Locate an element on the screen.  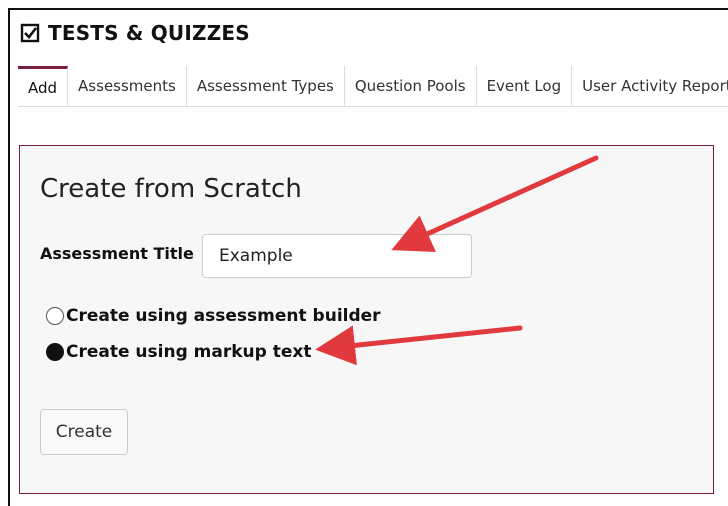
tab-assessment-types: Assessment Types is located at coordinates (265, 86).